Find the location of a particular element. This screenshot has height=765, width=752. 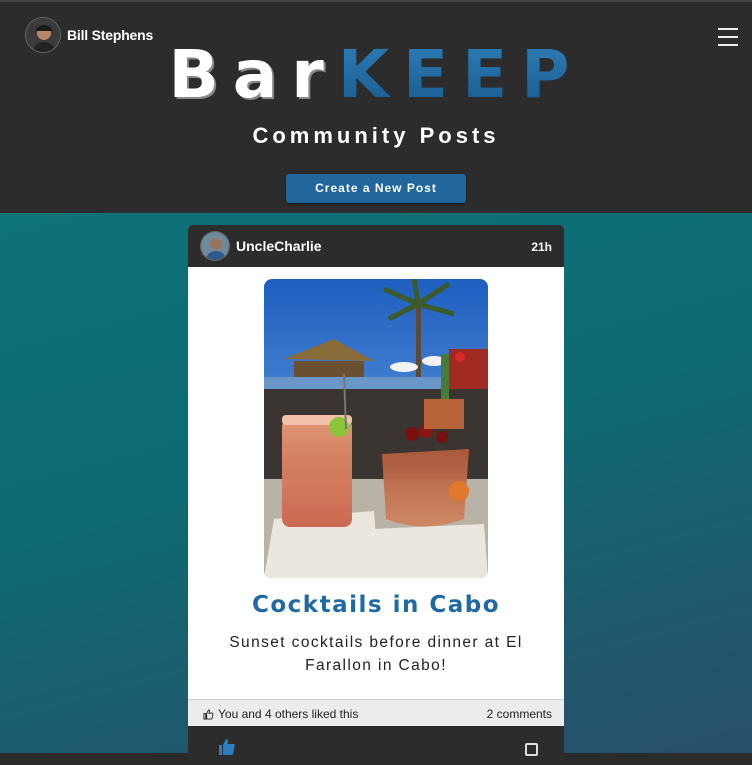

logo-text-bar: Bar is located at coordinates (253, 74).